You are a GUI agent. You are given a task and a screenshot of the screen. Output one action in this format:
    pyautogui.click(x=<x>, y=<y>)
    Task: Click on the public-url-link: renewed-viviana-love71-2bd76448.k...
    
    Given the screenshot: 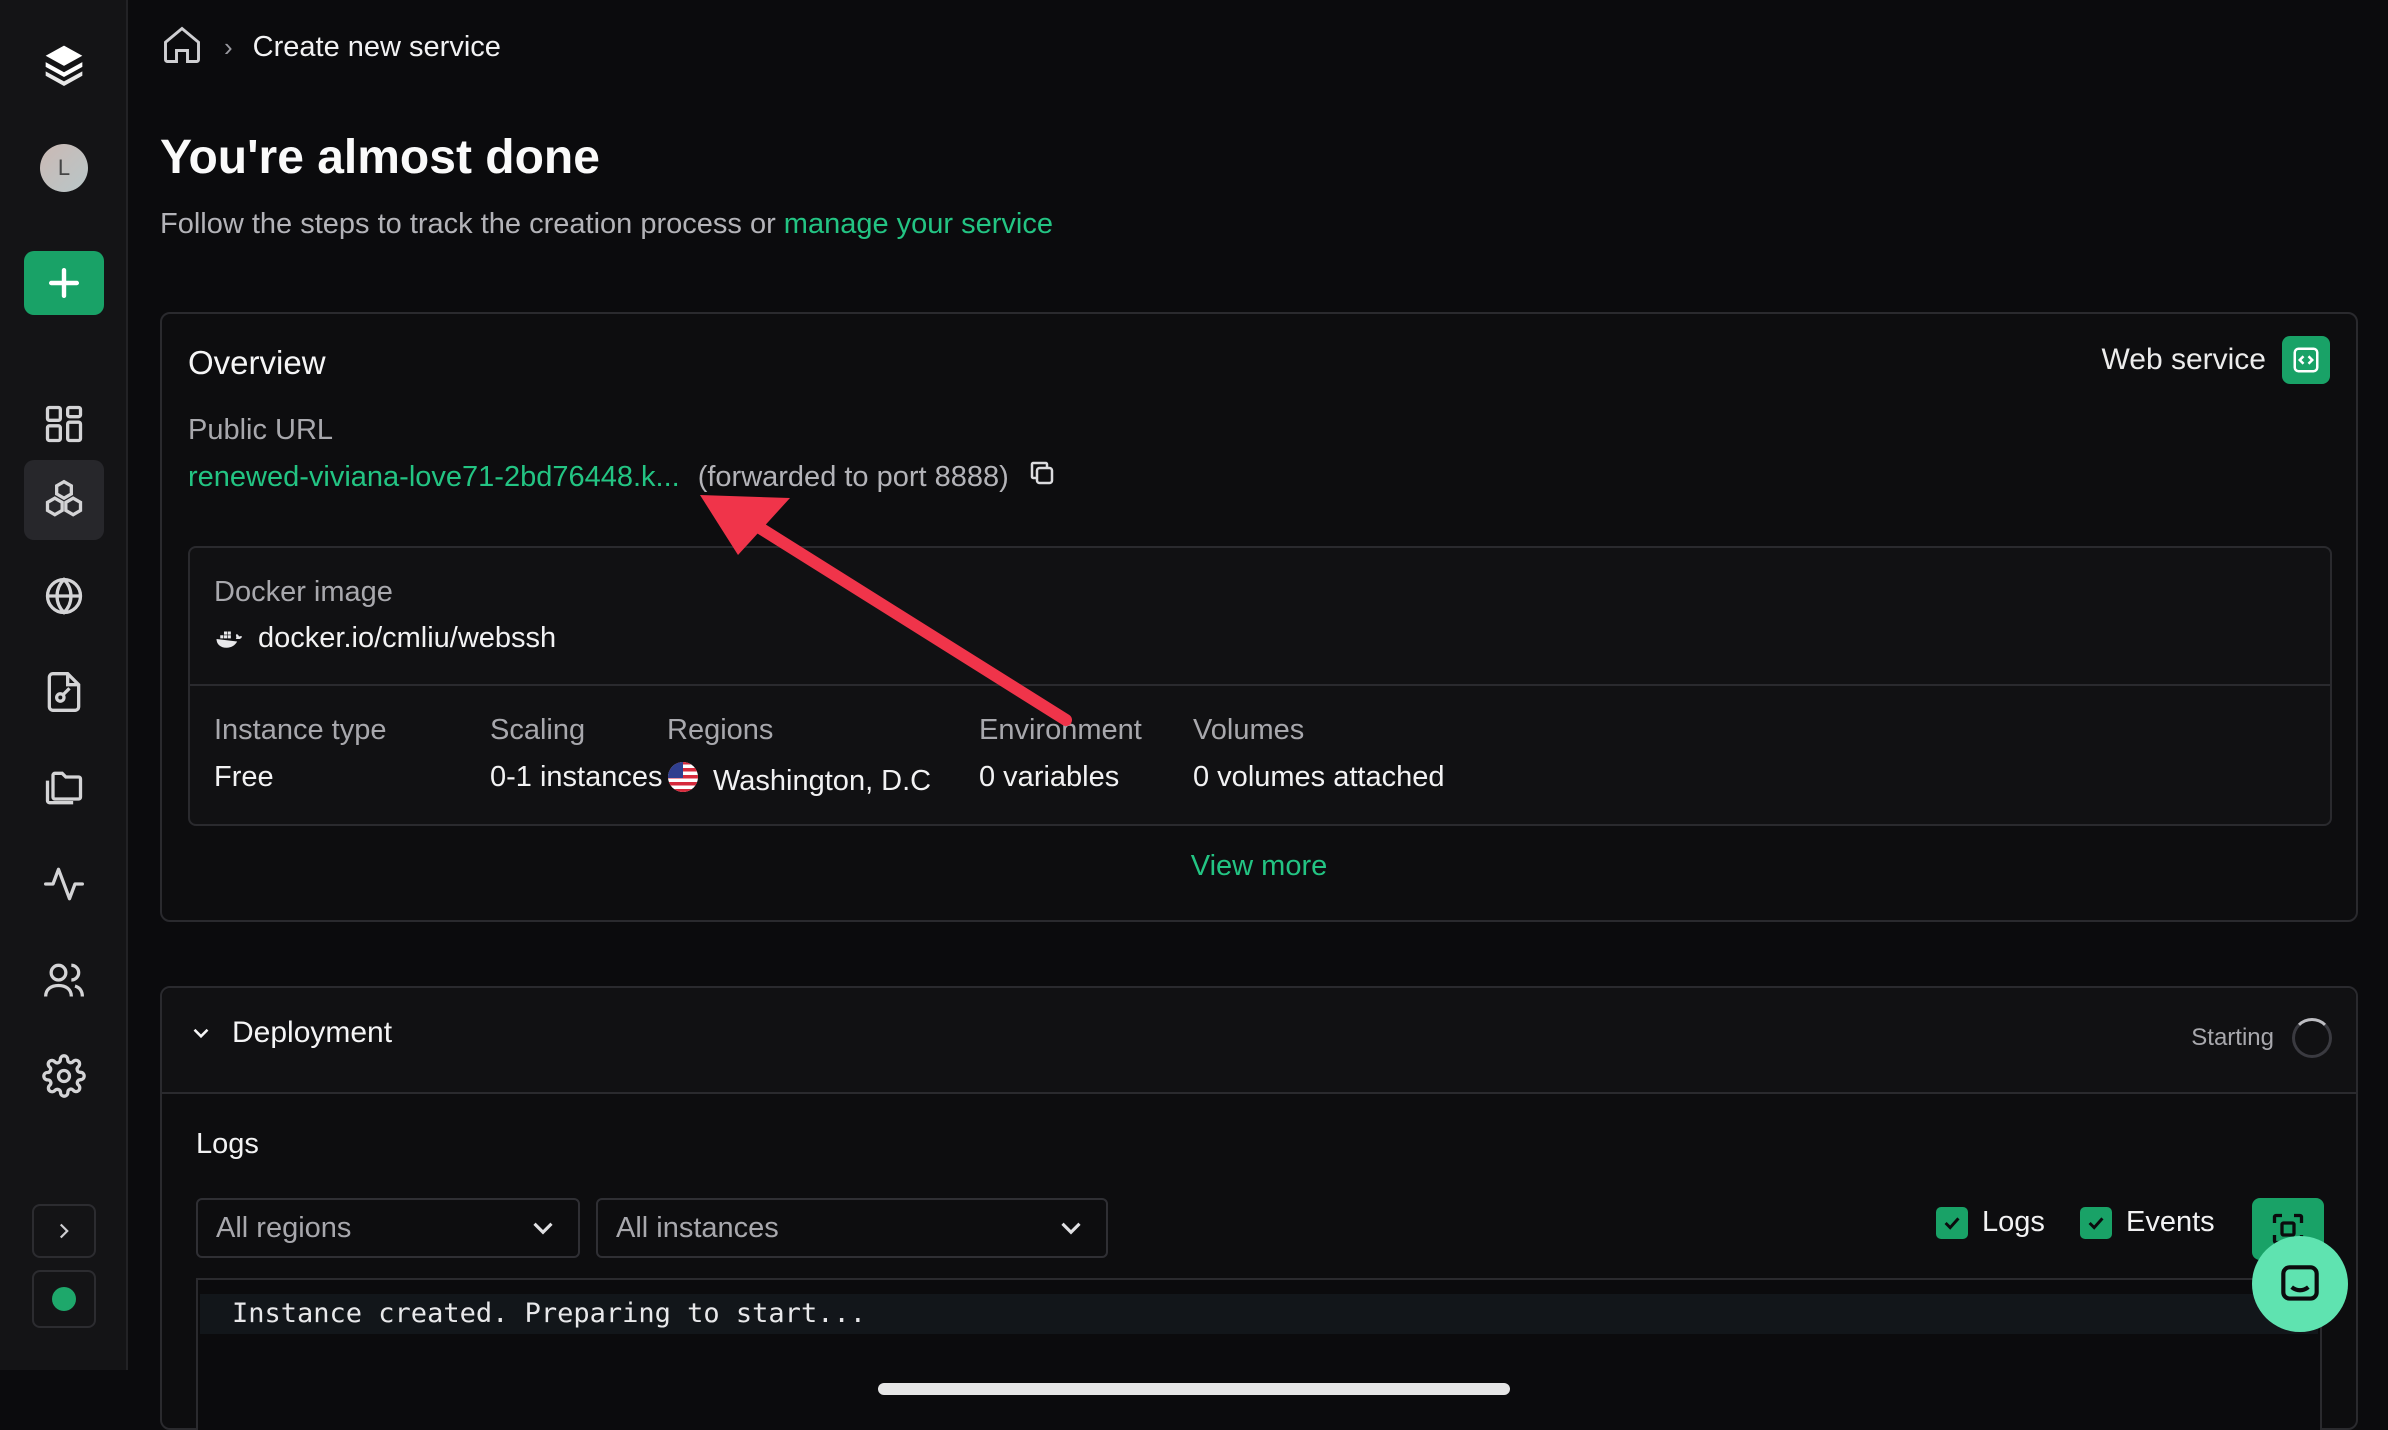 What is the action you would take?
    pyautogui.click(x=434, y=477)
    